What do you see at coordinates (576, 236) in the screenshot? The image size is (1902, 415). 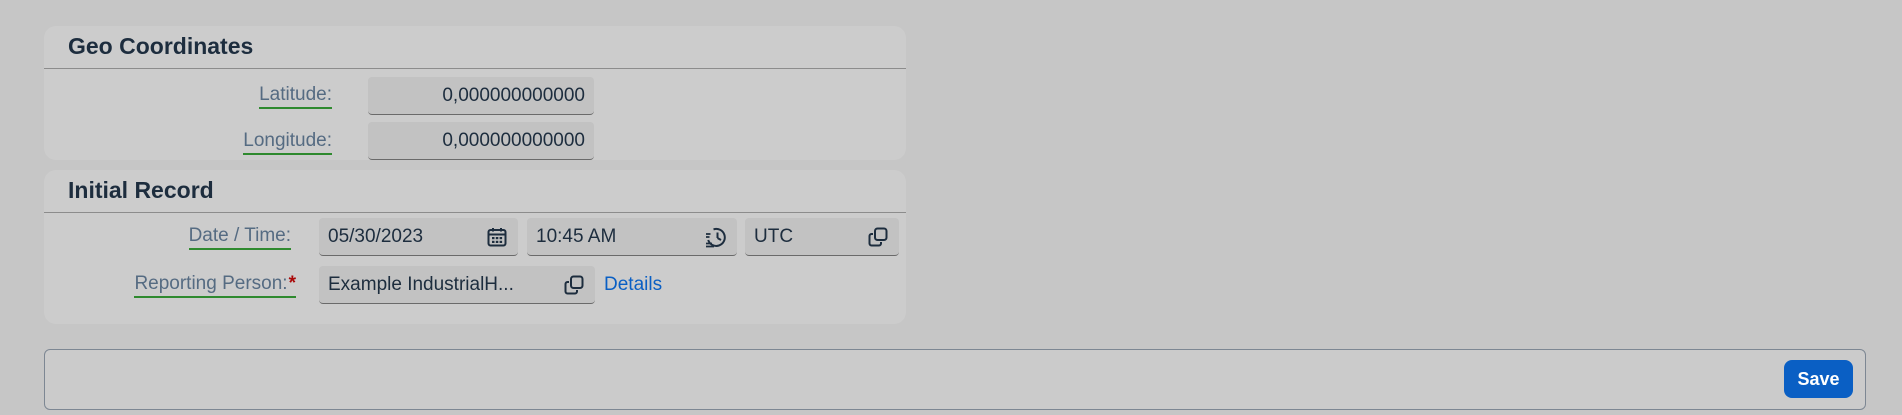 I see `time-value: 10:45 AM` at bounding box center [576, 236].